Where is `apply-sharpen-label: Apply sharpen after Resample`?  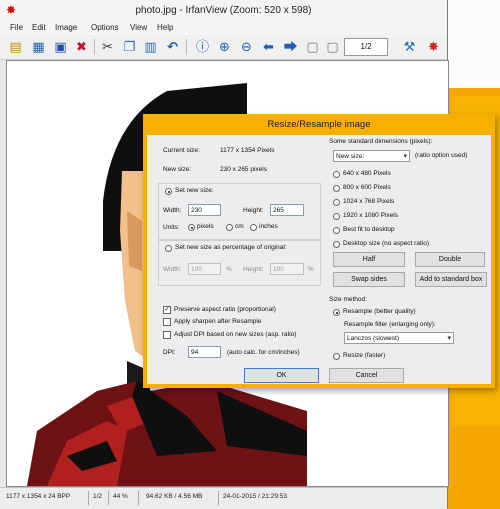
apply-sharpen-label: Apply sharpen after Resample is located at coordinates (218, 321).